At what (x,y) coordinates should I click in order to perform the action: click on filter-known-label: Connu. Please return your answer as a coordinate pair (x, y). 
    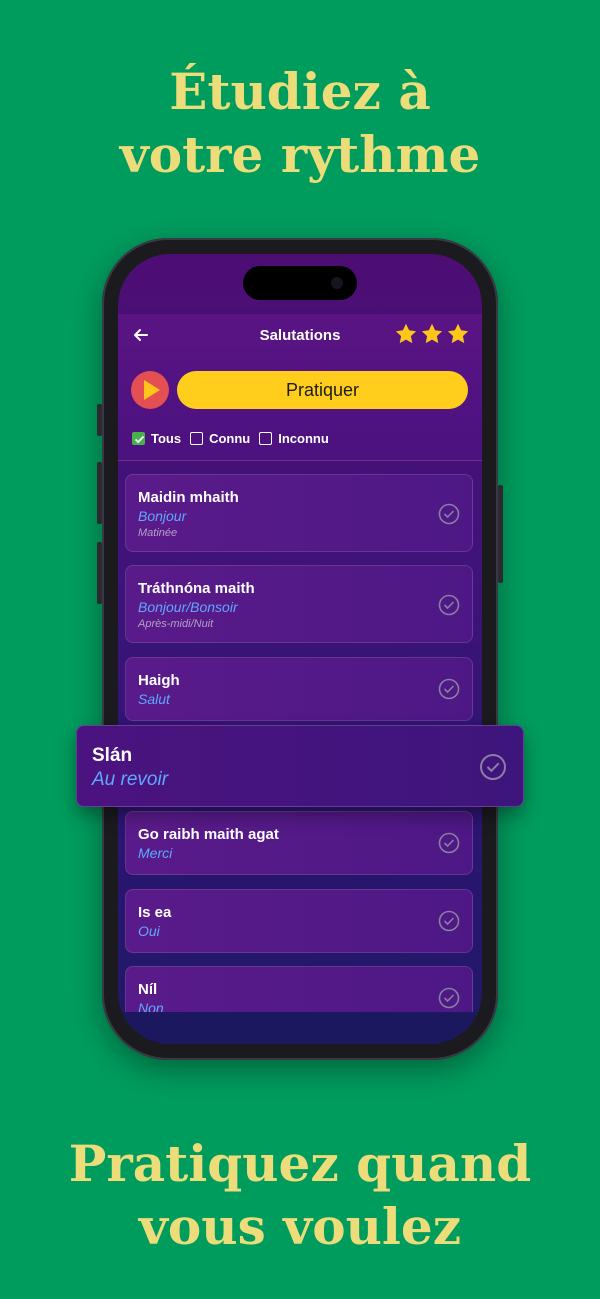
    Looking at the image, I should click on (230, 438).